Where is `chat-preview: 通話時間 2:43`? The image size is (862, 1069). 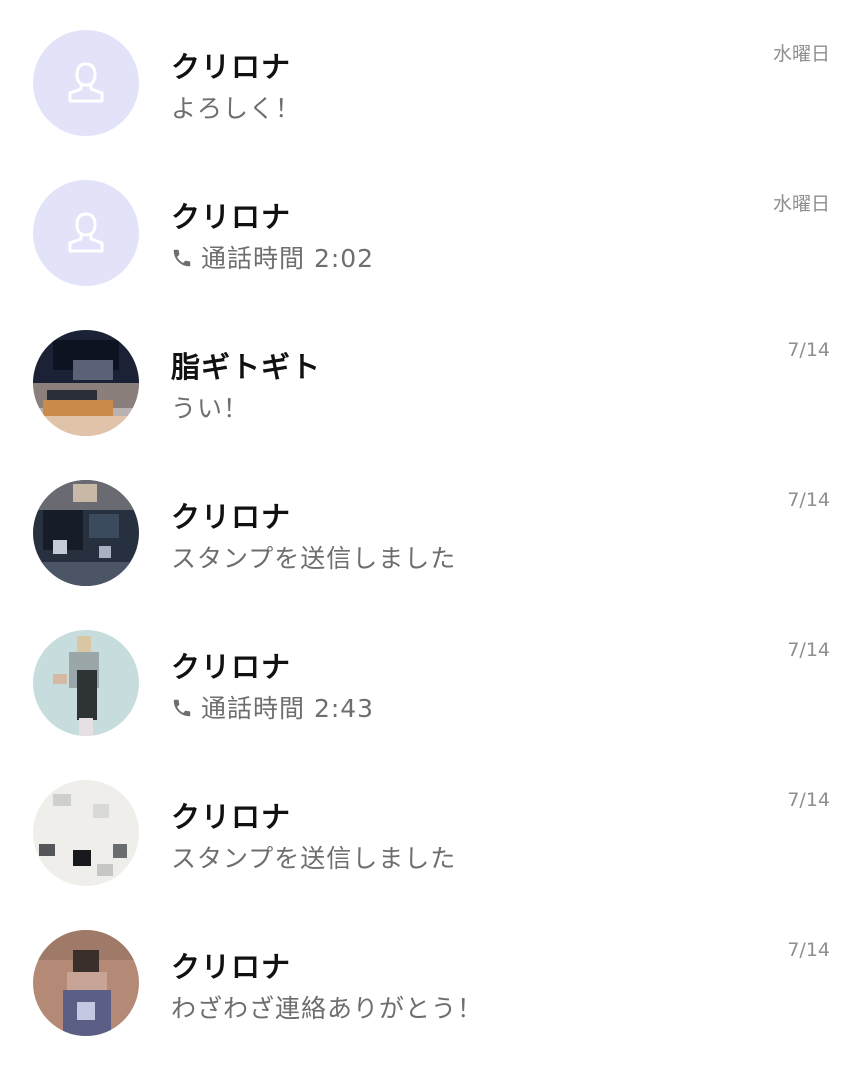
chat-preview: 通話時間 2:43 is located at coordinates (272, 707).